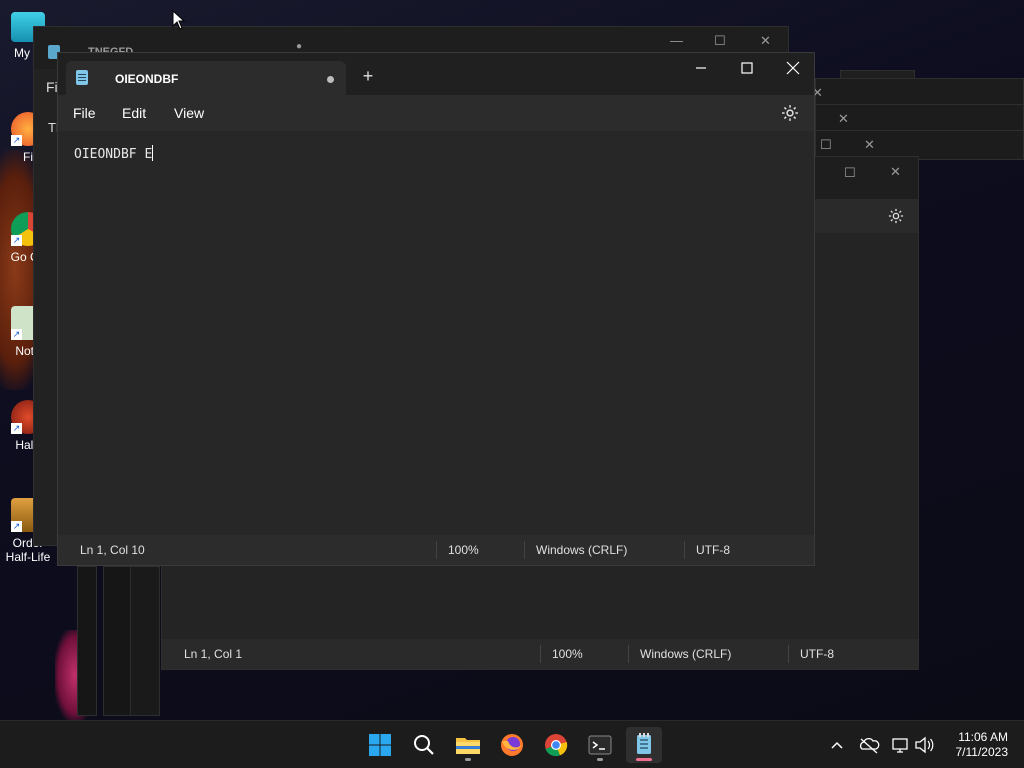 The image size is (1024, 768). Describe the element at coordinates (468, 745) in the screenshot. I see `taskbar-file-explorer` at that location.